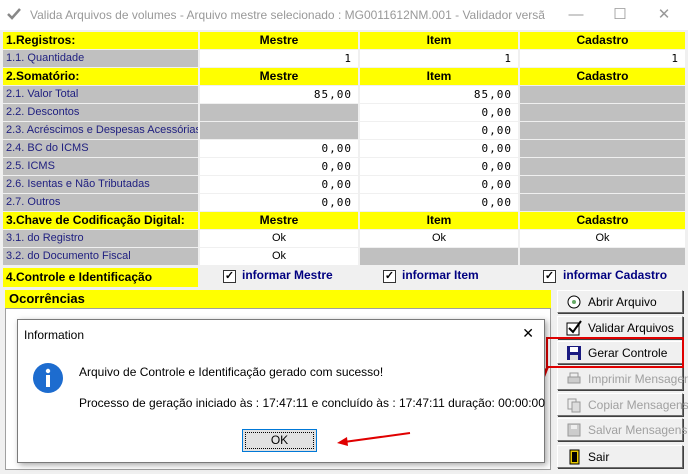 This screenshot has height=474, width=688. I want to click on info-icon, so click(48, 378).